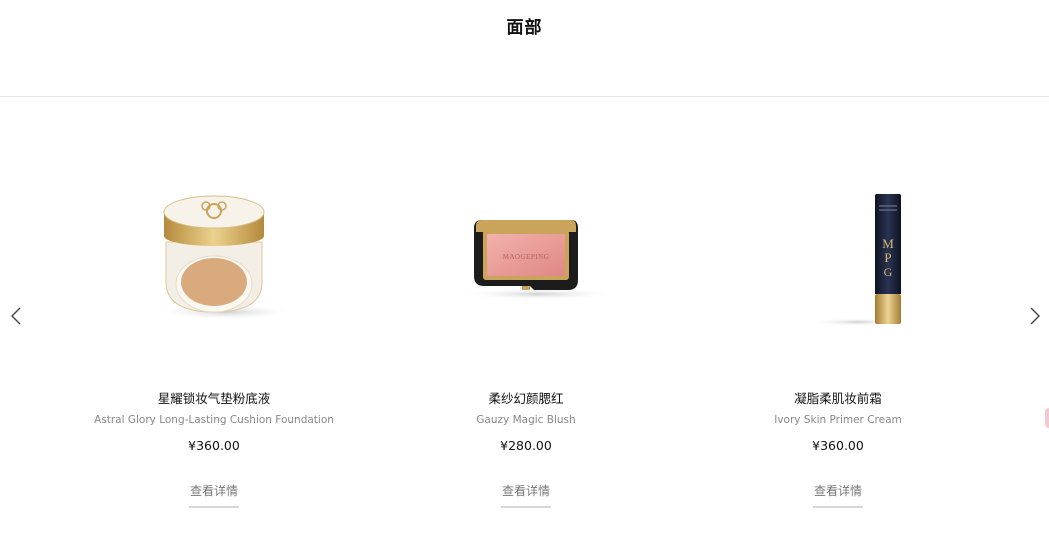 Image resolution: width=1049 pixels, height=534 pixels. I want to click on svg-text: M, so click(888, 243).